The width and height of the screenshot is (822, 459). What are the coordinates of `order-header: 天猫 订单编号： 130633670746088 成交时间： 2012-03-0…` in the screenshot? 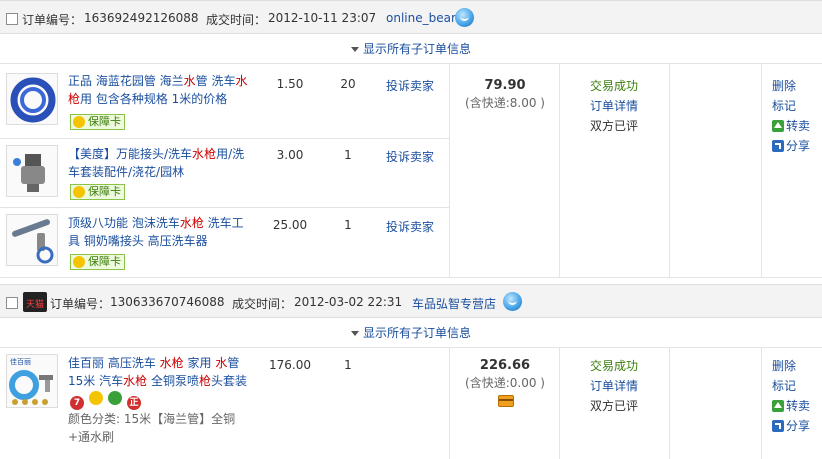 It's located at (411, 301).